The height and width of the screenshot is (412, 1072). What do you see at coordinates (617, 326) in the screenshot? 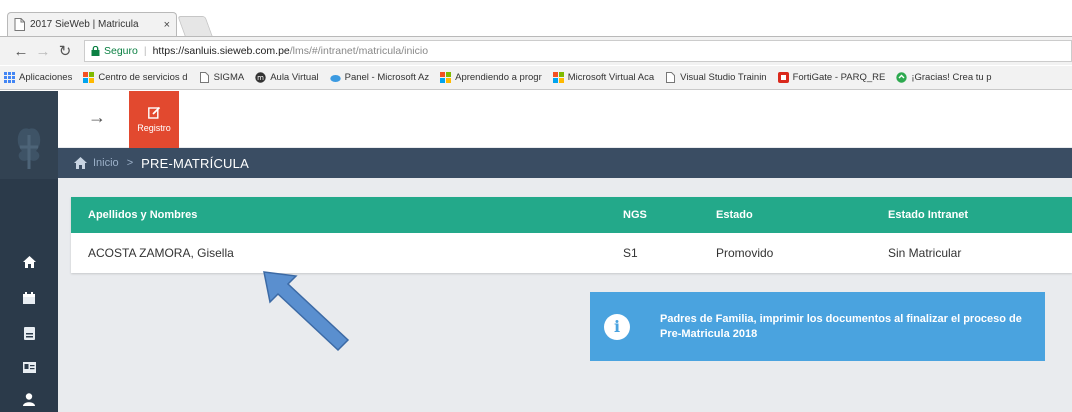
I see `info-icon: i` at bounding box center [617, 326].